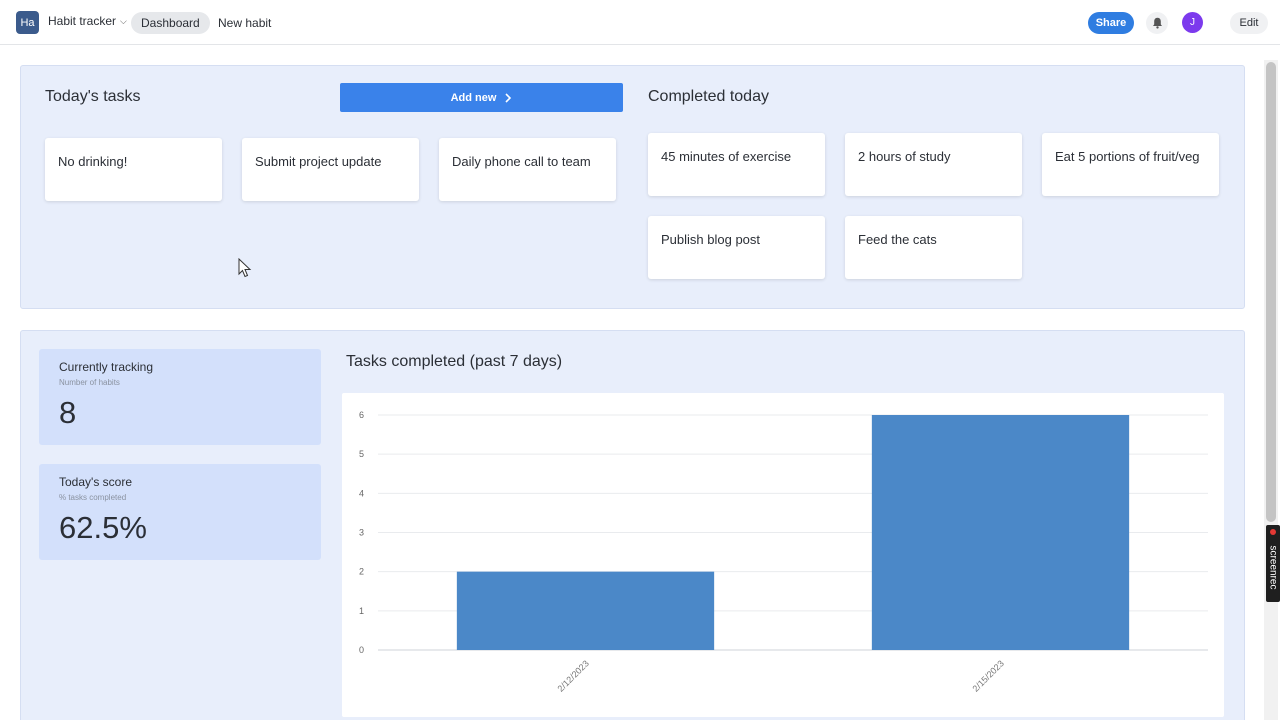 Image resolution: width=1280 pixels, height=720 pixels. What do you see at coordinates (988, 675) in the screenshot?
I see `x-tick-label: 2/15/2023` at bounding box center [988, 675].